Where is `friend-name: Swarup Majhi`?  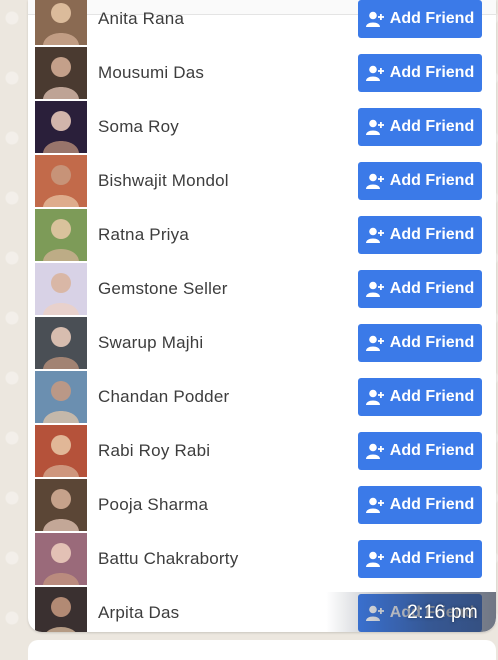 friend-name: Swarup Majhi is located at coordinates (150, 343).